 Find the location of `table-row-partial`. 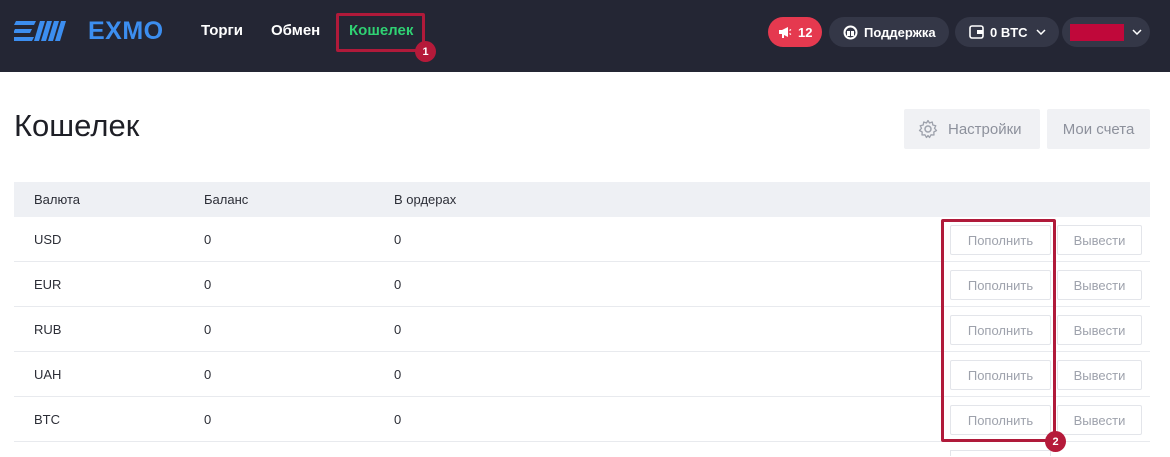

table-row-partial is located at coordinates (582, 449).